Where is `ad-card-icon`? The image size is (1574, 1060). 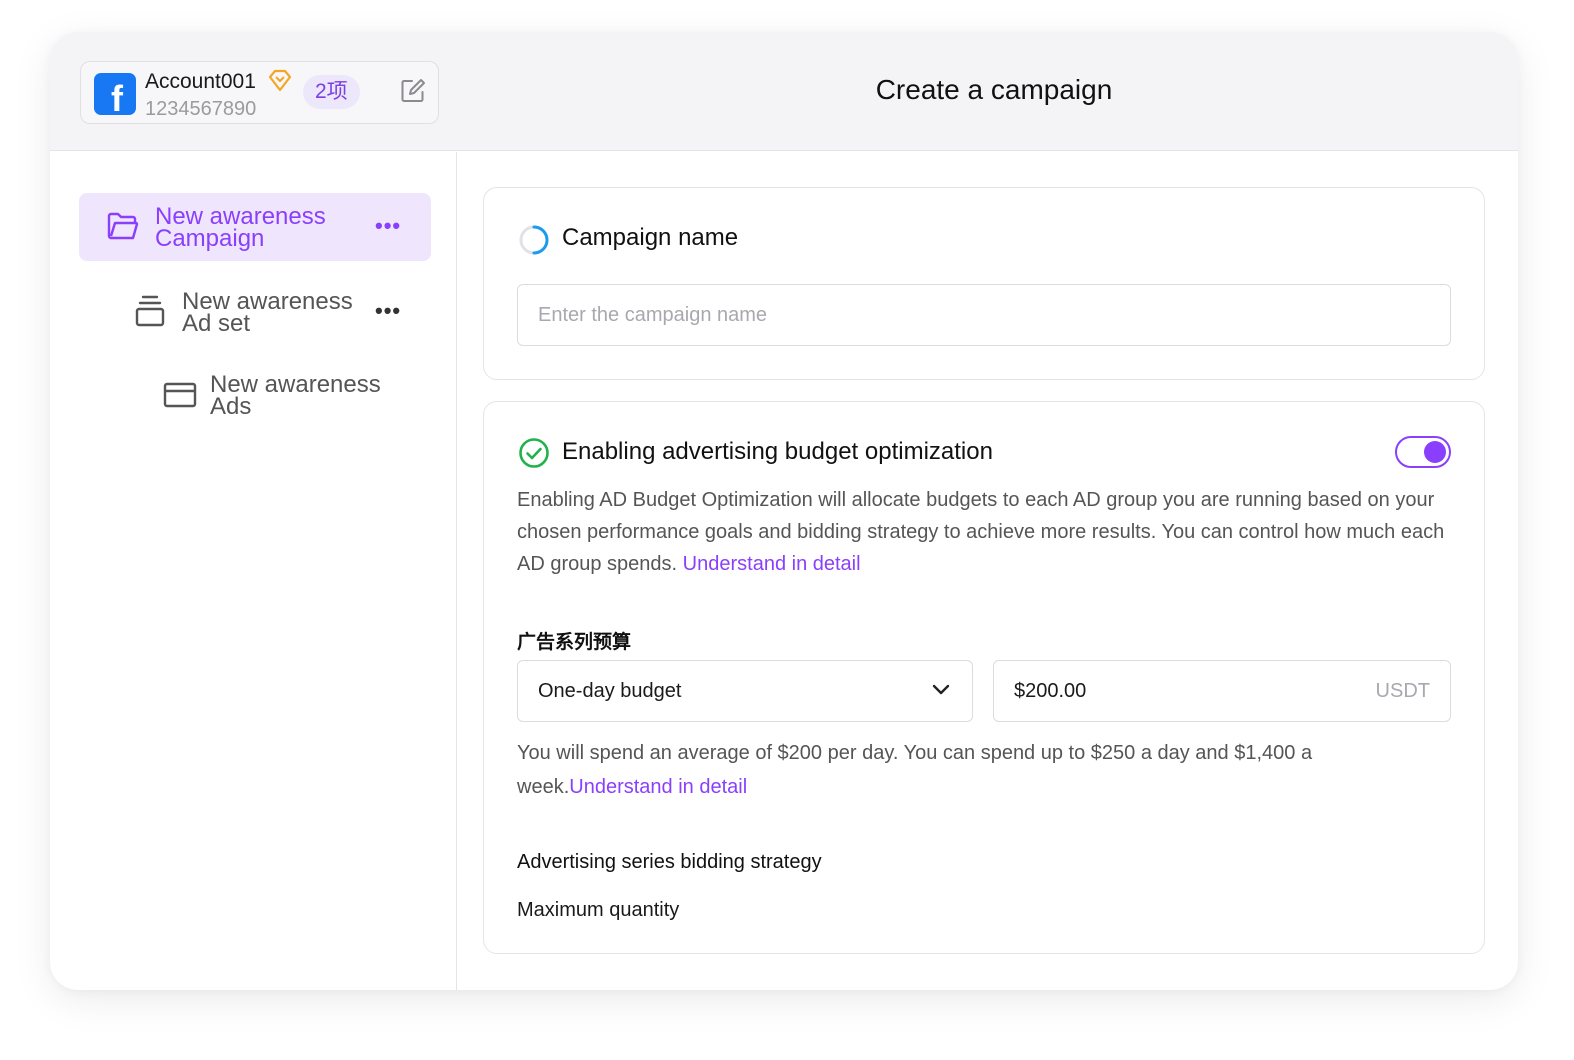
ad-card-icon is located at coordinates (180, 395).